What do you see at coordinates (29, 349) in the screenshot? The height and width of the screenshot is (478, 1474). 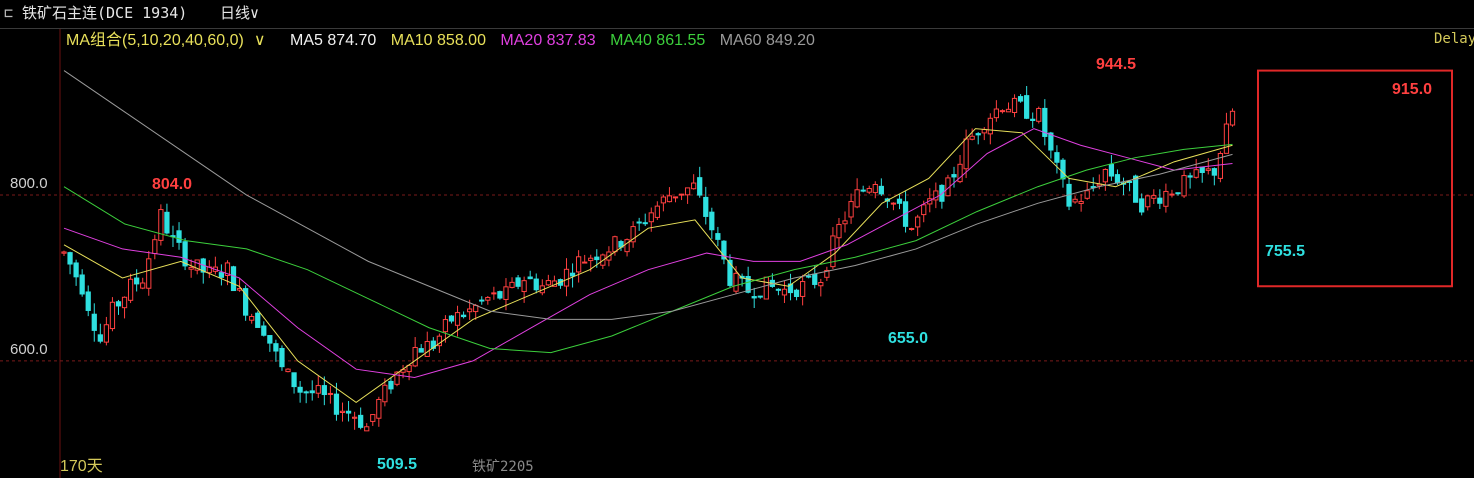 I see `y-tick-label: 600.0` at bounding box center [29, 349].